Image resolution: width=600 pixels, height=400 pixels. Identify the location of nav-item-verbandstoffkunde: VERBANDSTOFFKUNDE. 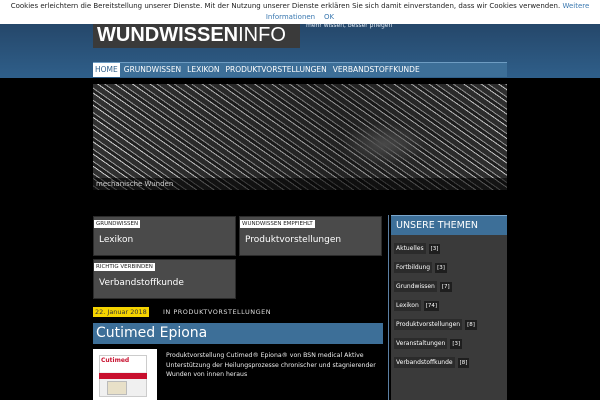
(376, 70).